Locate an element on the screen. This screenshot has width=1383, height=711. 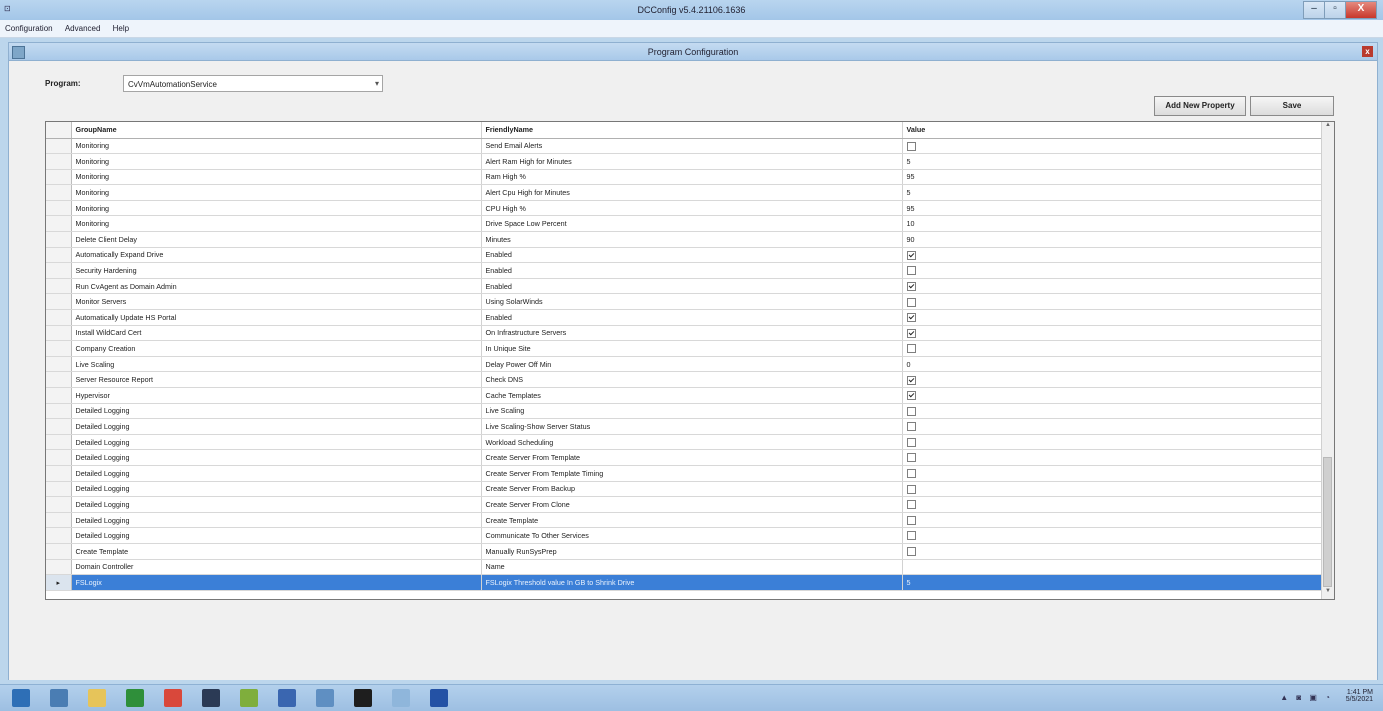
menu-configuration: Configuration is located at coordinates (29, 26).